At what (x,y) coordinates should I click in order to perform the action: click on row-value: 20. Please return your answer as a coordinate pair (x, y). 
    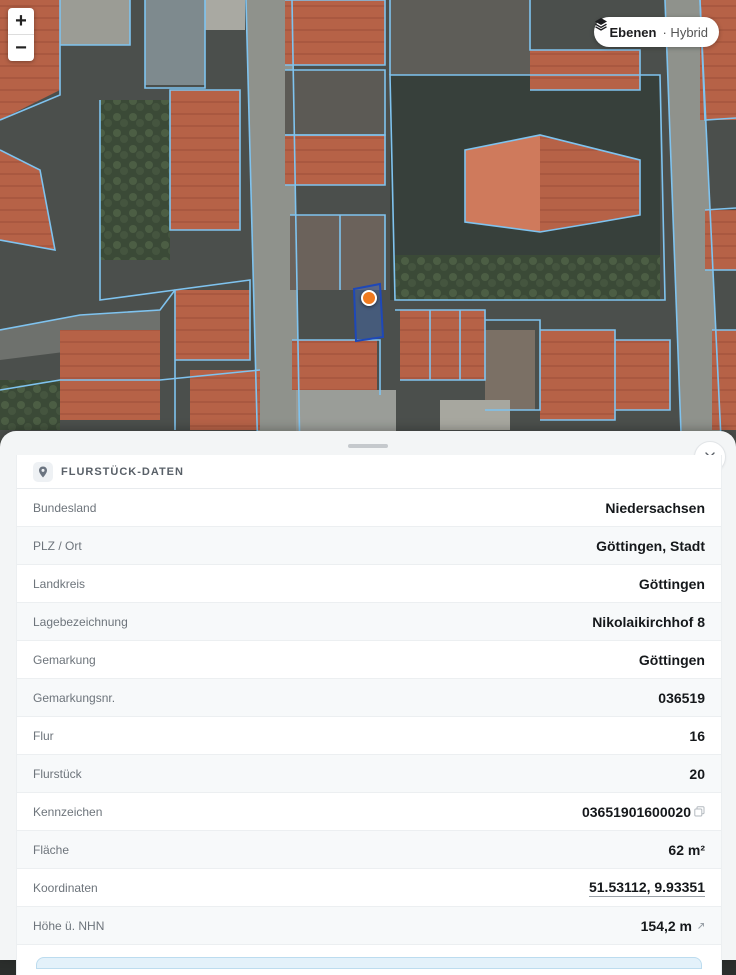
    Looking at the image, I should click on (697, 773).